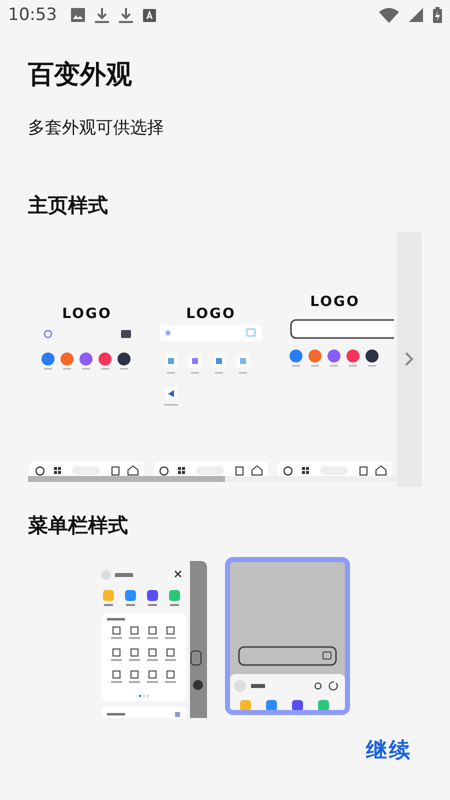 This screenshot has height=800, width=450. Describe the element at coordinates (68, 205) in the screenshot. I see `section-heading: 主页样式` at that location.